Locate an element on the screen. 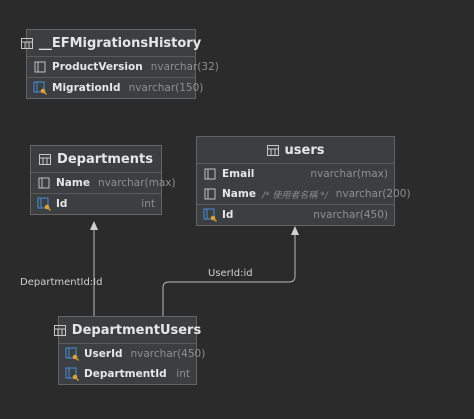 The width and height of the screenshot is (474, 419). relation-label-departmentid: DepartmentId:Id is located at coordinates (61, 282).